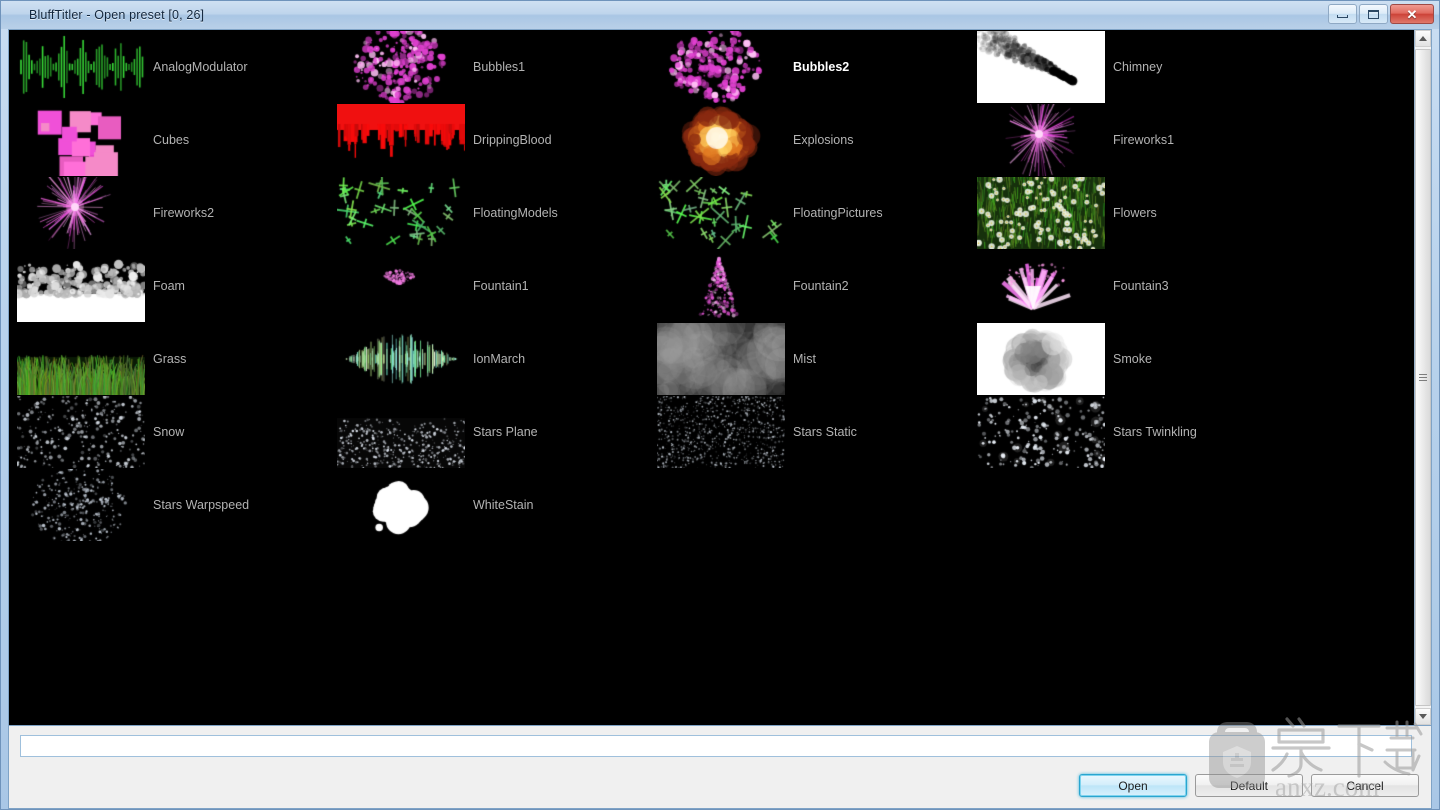 This screenshot has height=810, width=1440. I want to click on preset-label: FloatingPictures, so click(838, 212).